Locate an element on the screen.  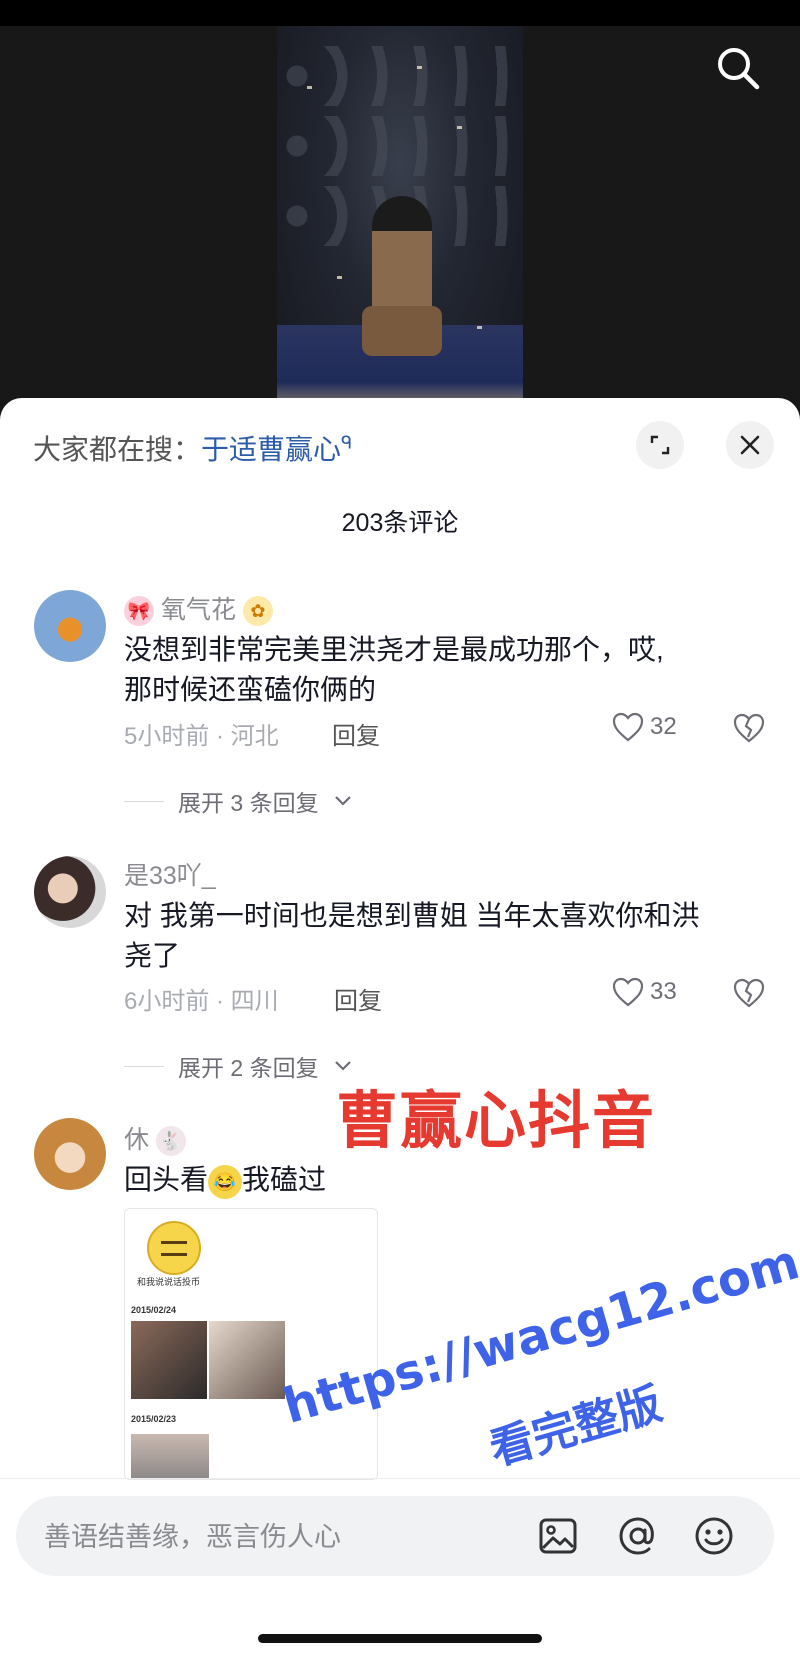
like-button: 32 is located at coordinates (644, 727).